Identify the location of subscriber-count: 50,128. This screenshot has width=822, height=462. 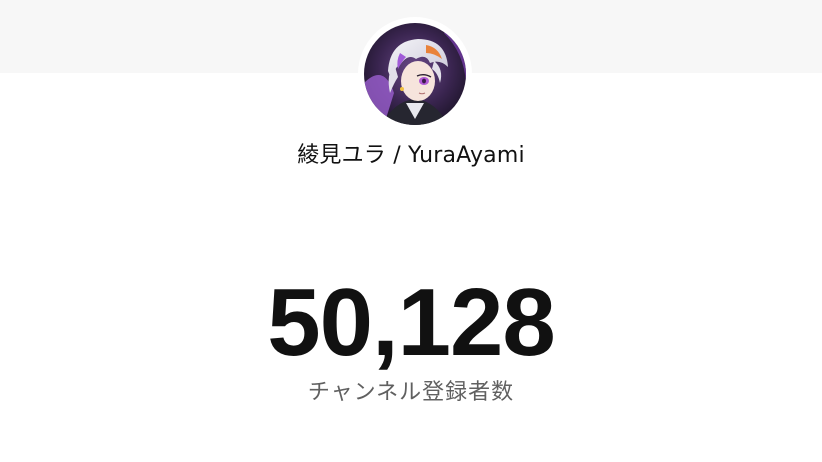
(411, 322).